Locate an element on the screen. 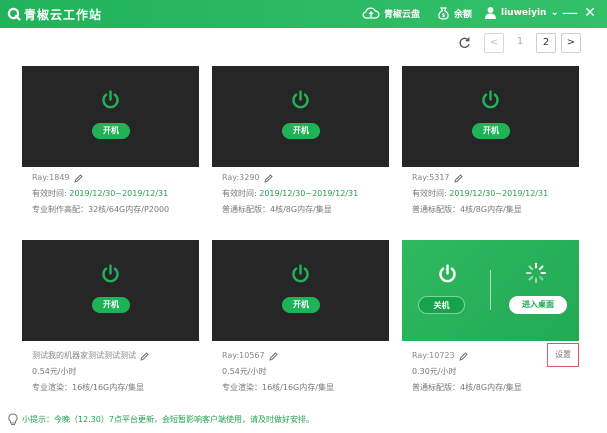  chevron-down-icon: ⌄ is located at coordinates (554, 12).